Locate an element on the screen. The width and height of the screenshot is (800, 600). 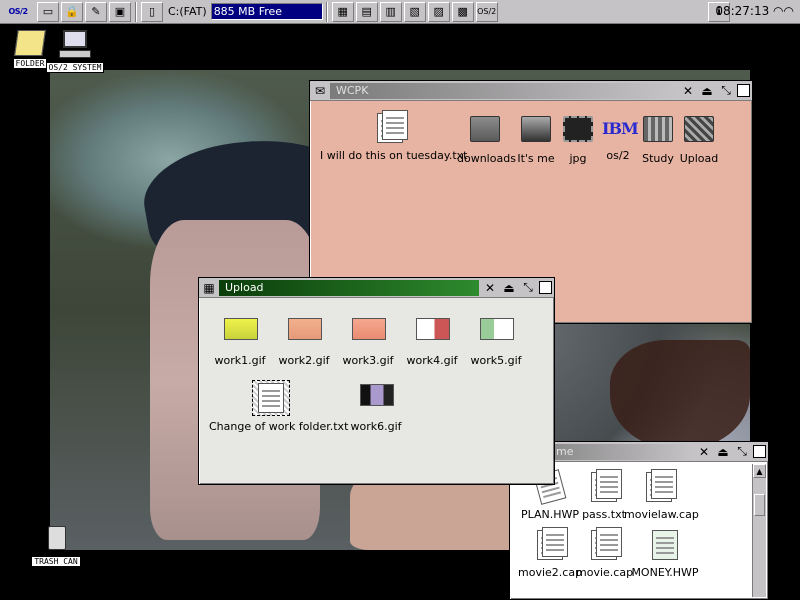
folder-item: Upload is located at coordinates (699, 139).